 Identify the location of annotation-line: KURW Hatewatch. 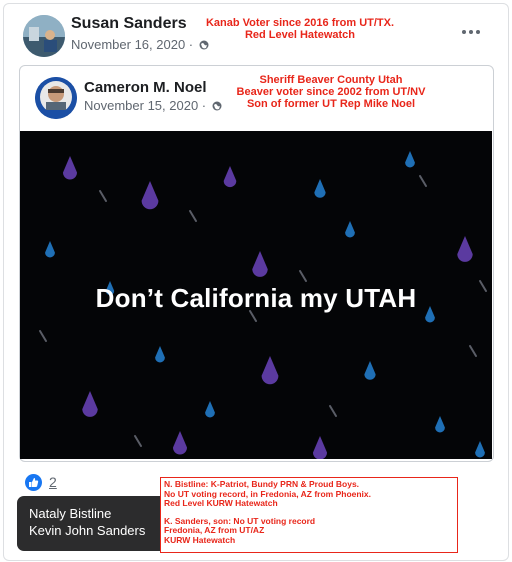
(200, 539).